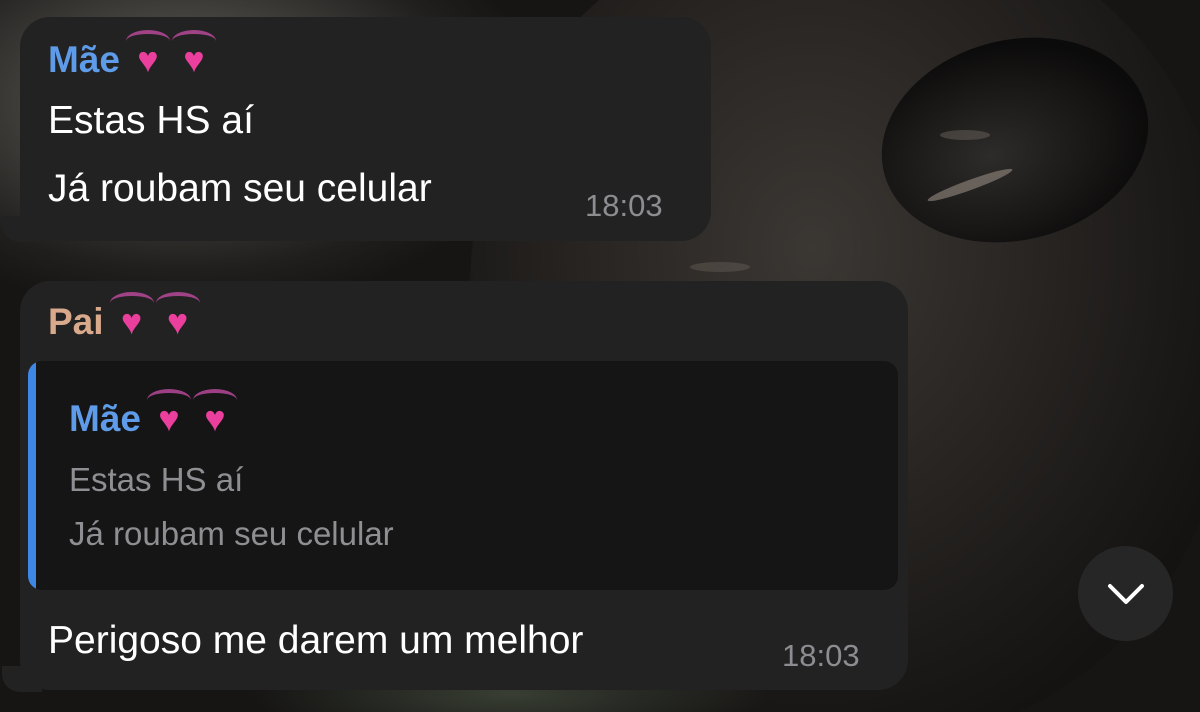  I want to click on reply-sender-name: Mãe ♥ ♥, so click(153, 414).